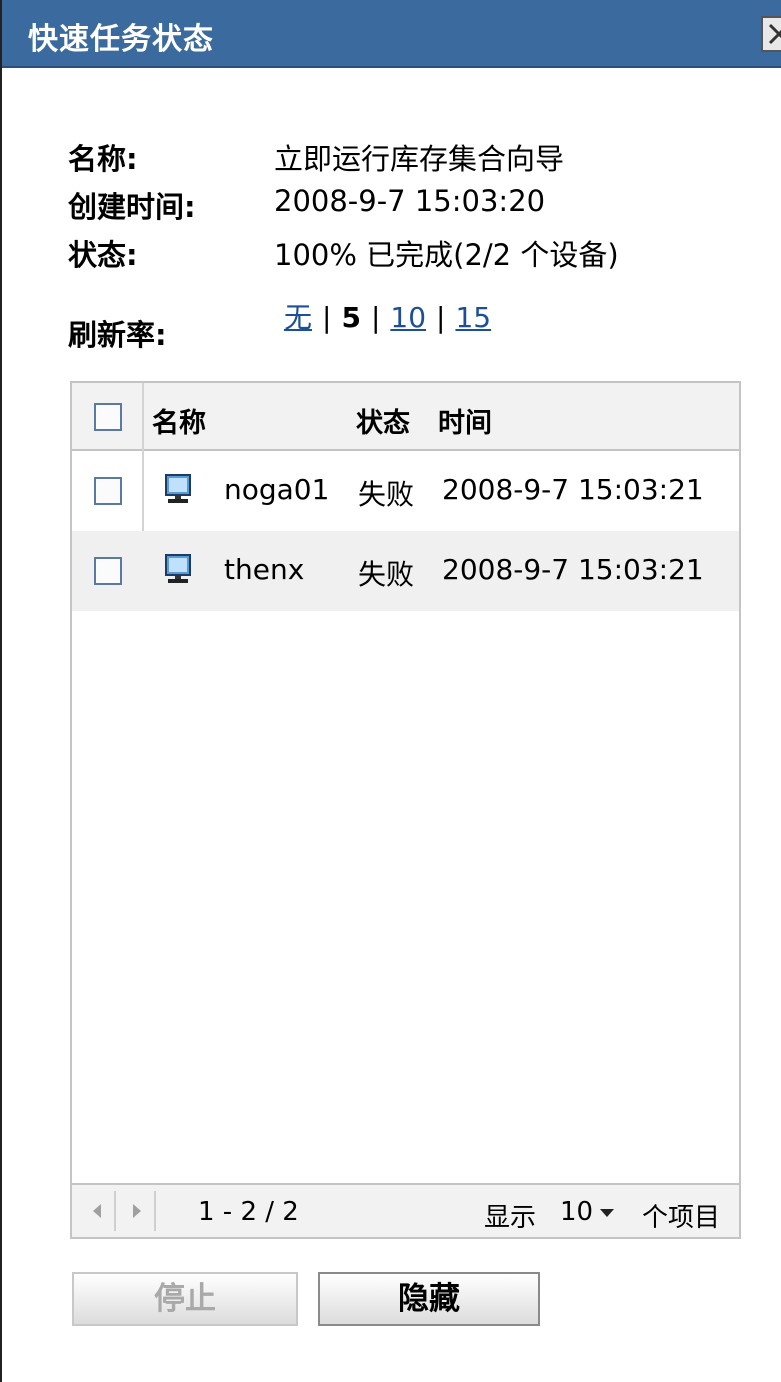 The image size is (781, 1382). I want to click on page-size-value: 10, so click(577, 1212).